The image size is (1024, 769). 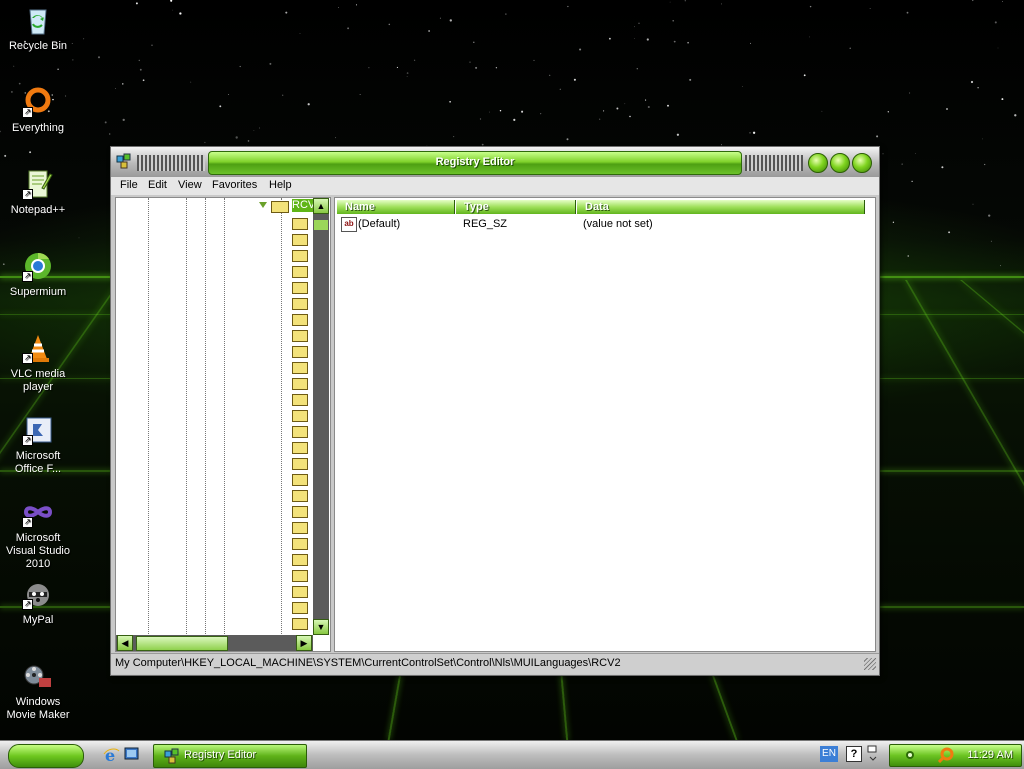 I want to click on search-icon, so click(x=945, y=755).